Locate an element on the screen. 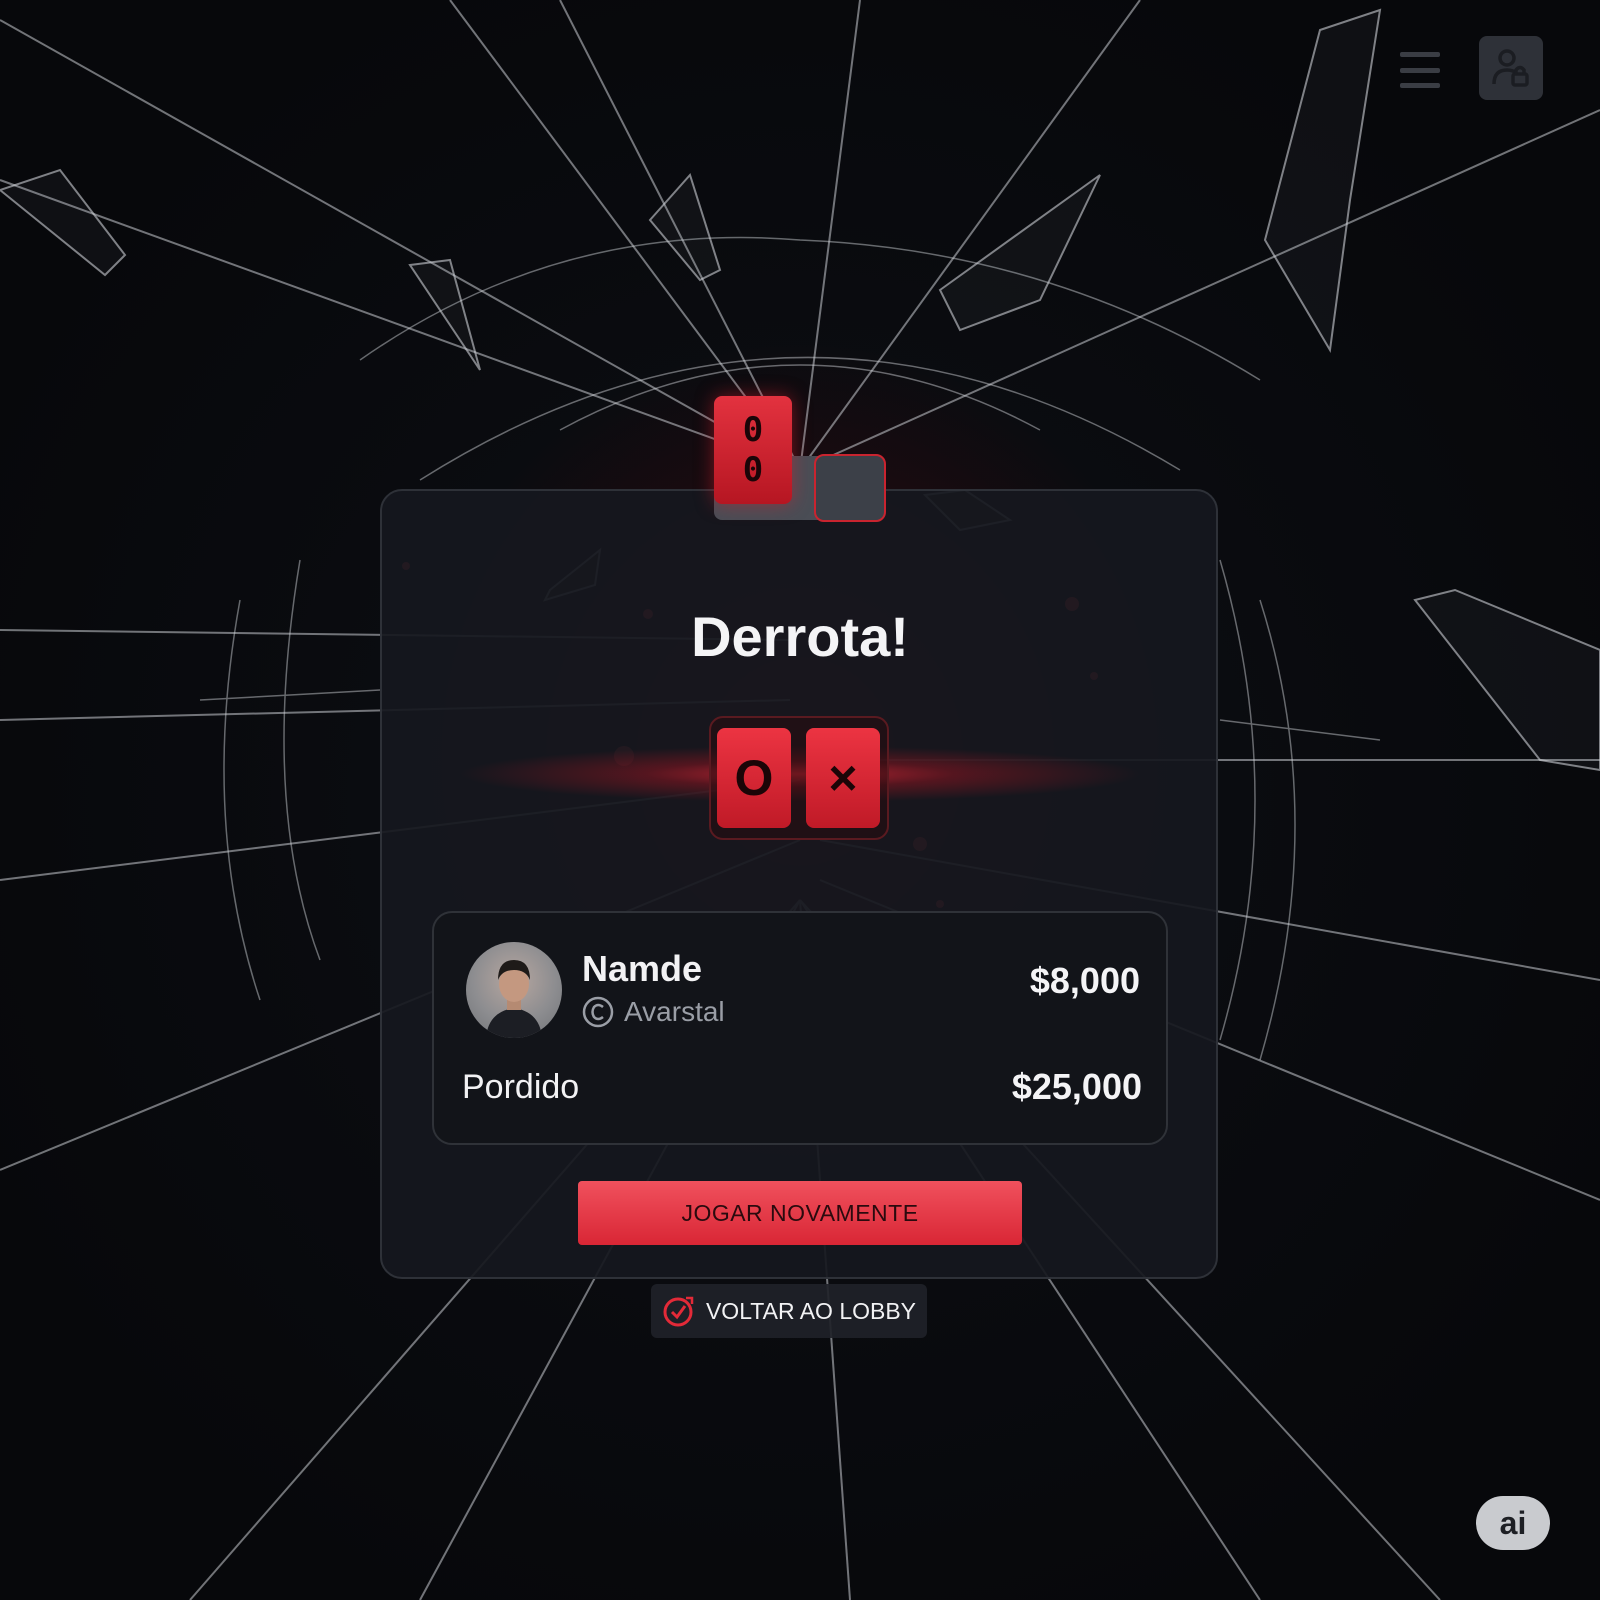 Image resolution: width=1600 pixels, height=1600 pixels. coin-icon is located at coordinates (598, 1012).